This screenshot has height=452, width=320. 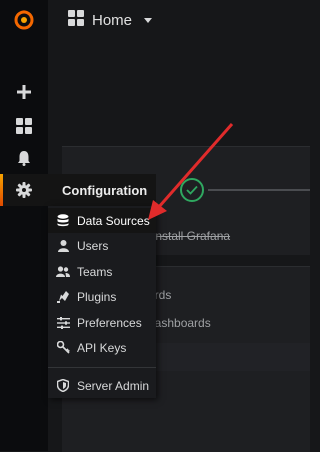 I want to click on menu-item-api-keys: API Keys, so click(x=102, y=347).